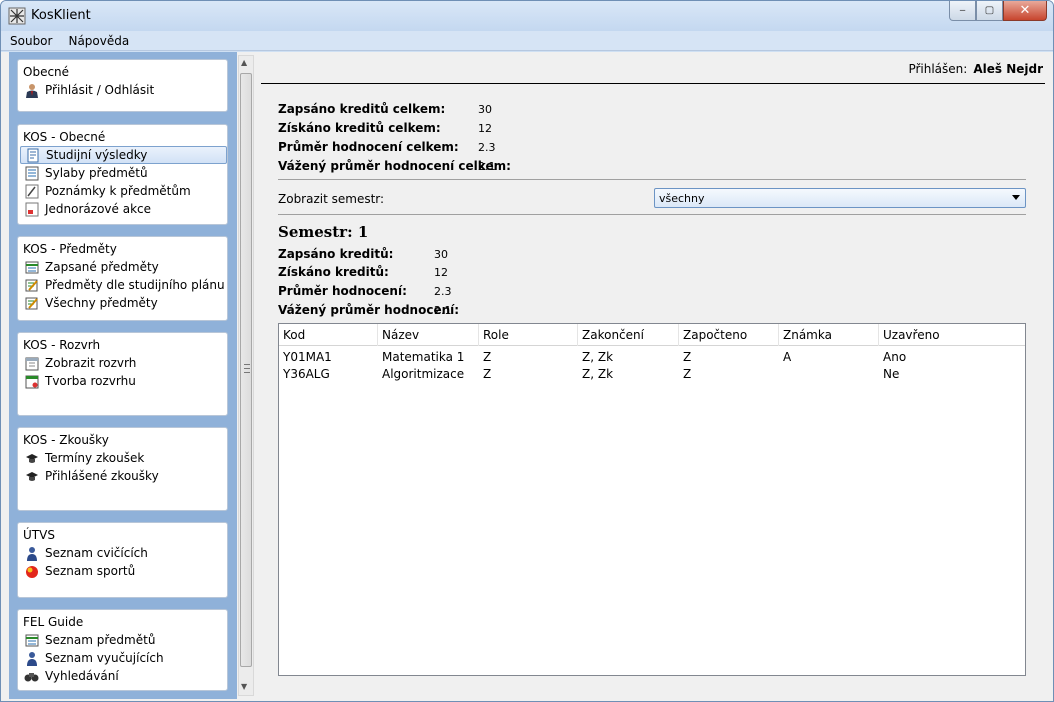 This screenshot has height=702, width=1054. Describe the element at coordinates (781, 373) in the screenshot. I see `cell-znamka` at that location.